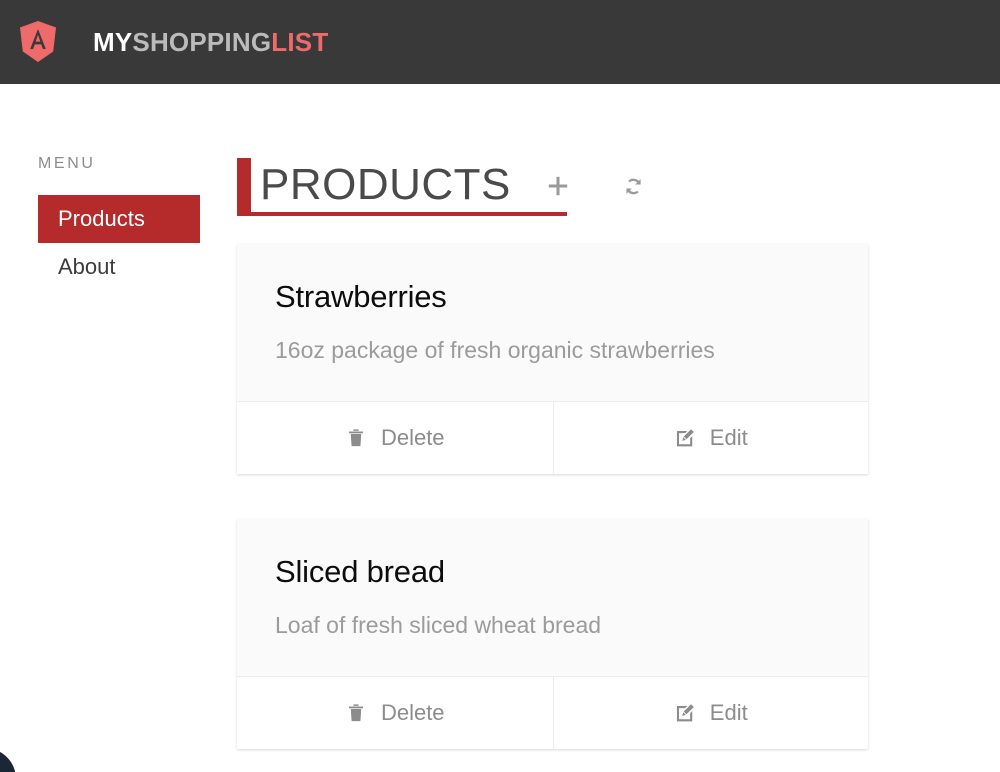 This screenshot has width=1000, height=772. Describe the element at coordinates (244, 185) in the screenshot. I see `title-accent-bar` at that location.